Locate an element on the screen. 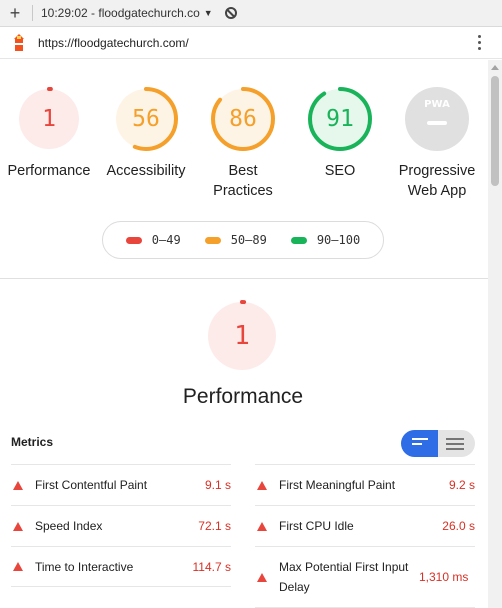 This screenshot has width=502, height=608. metric-name: Max Potential First Input Delay is located at coordinates (344, 577).